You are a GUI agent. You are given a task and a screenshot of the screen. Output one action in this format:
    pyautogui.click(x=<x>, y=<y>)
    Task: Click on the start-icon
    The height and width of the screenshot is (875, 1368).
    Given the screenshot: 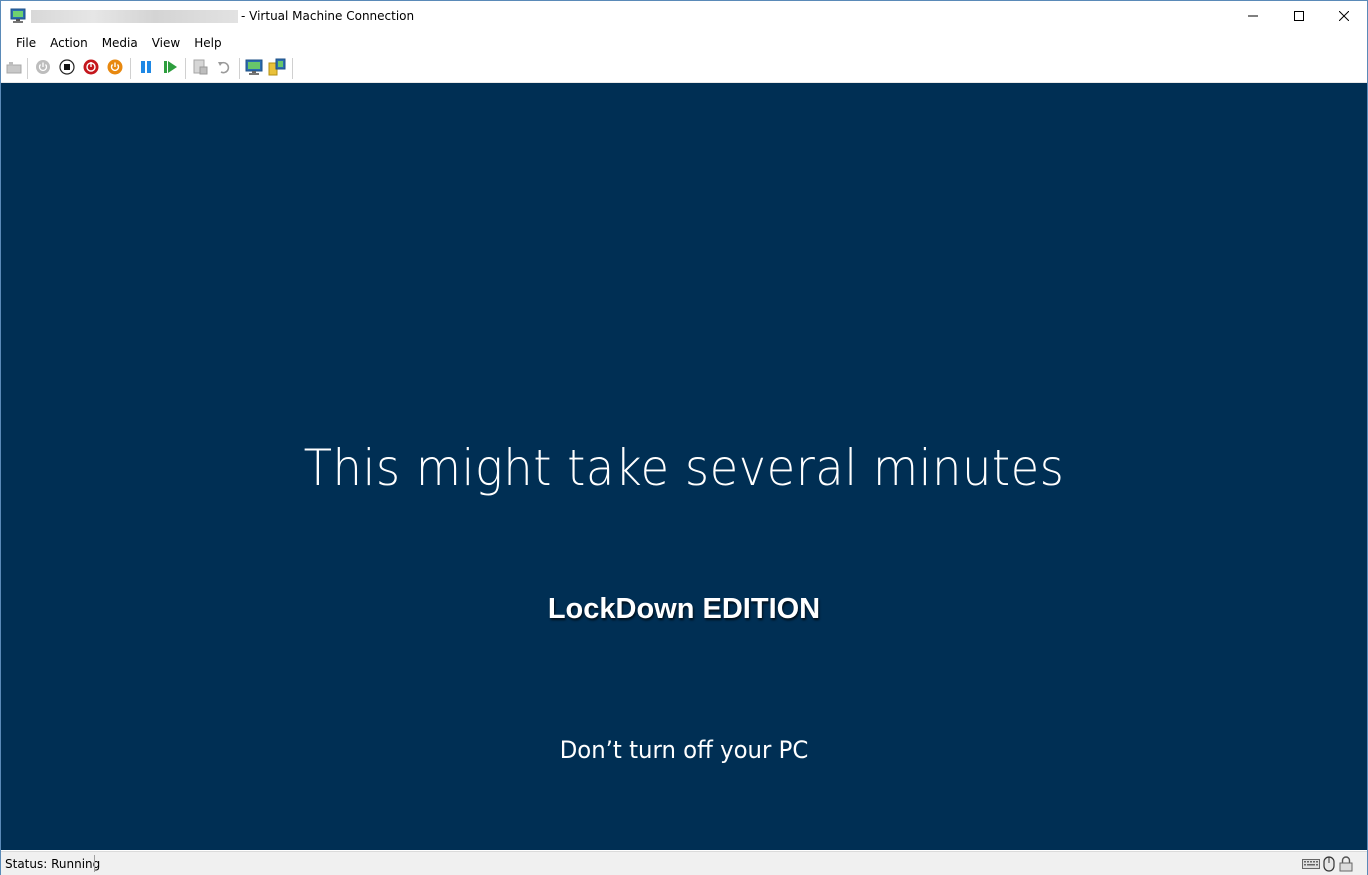 What is the action you would take?
    pyautogui.click(x=43, y=68)
    